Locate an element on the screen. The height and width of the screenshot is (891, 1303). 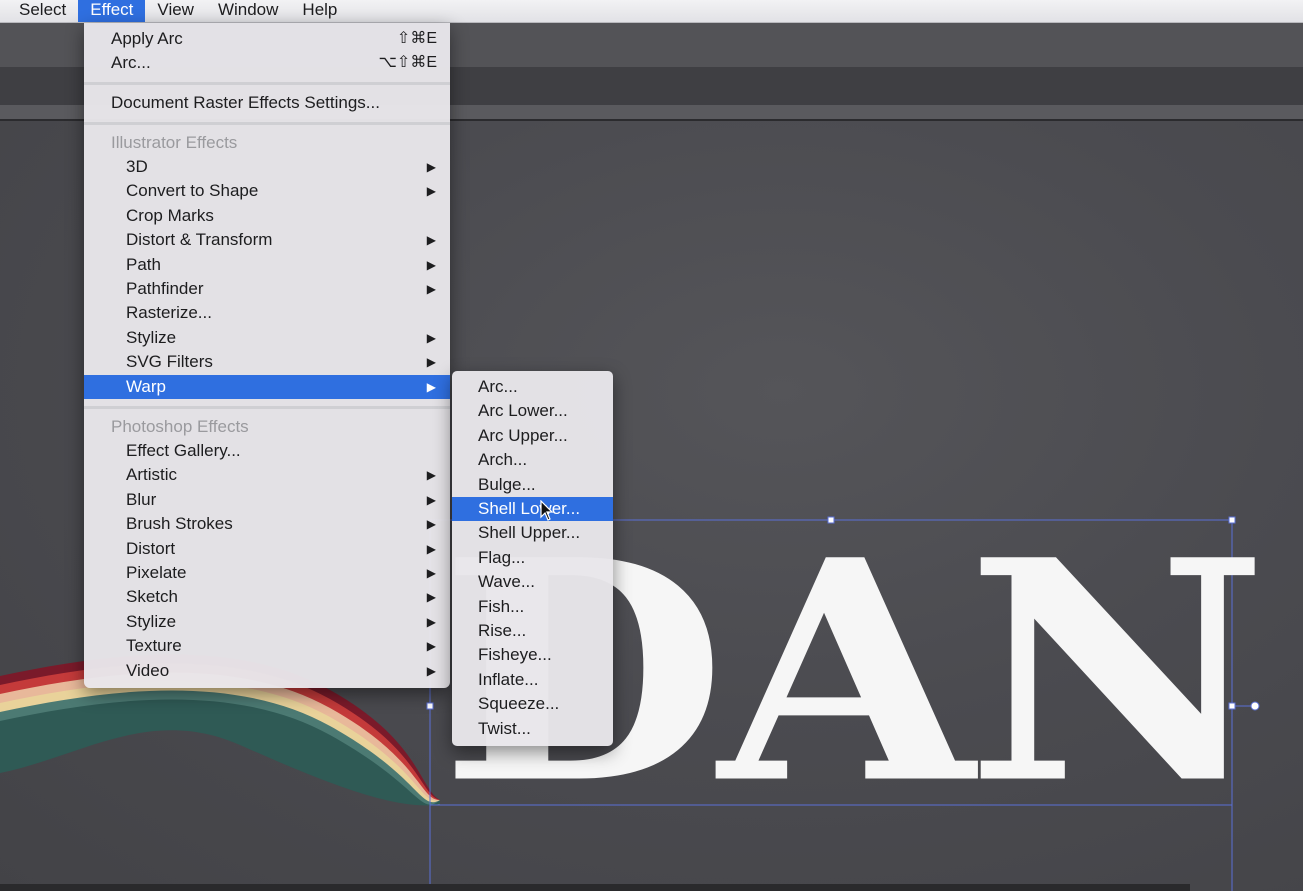
menu-item-label: Blur is located at coordinates (141, 499).